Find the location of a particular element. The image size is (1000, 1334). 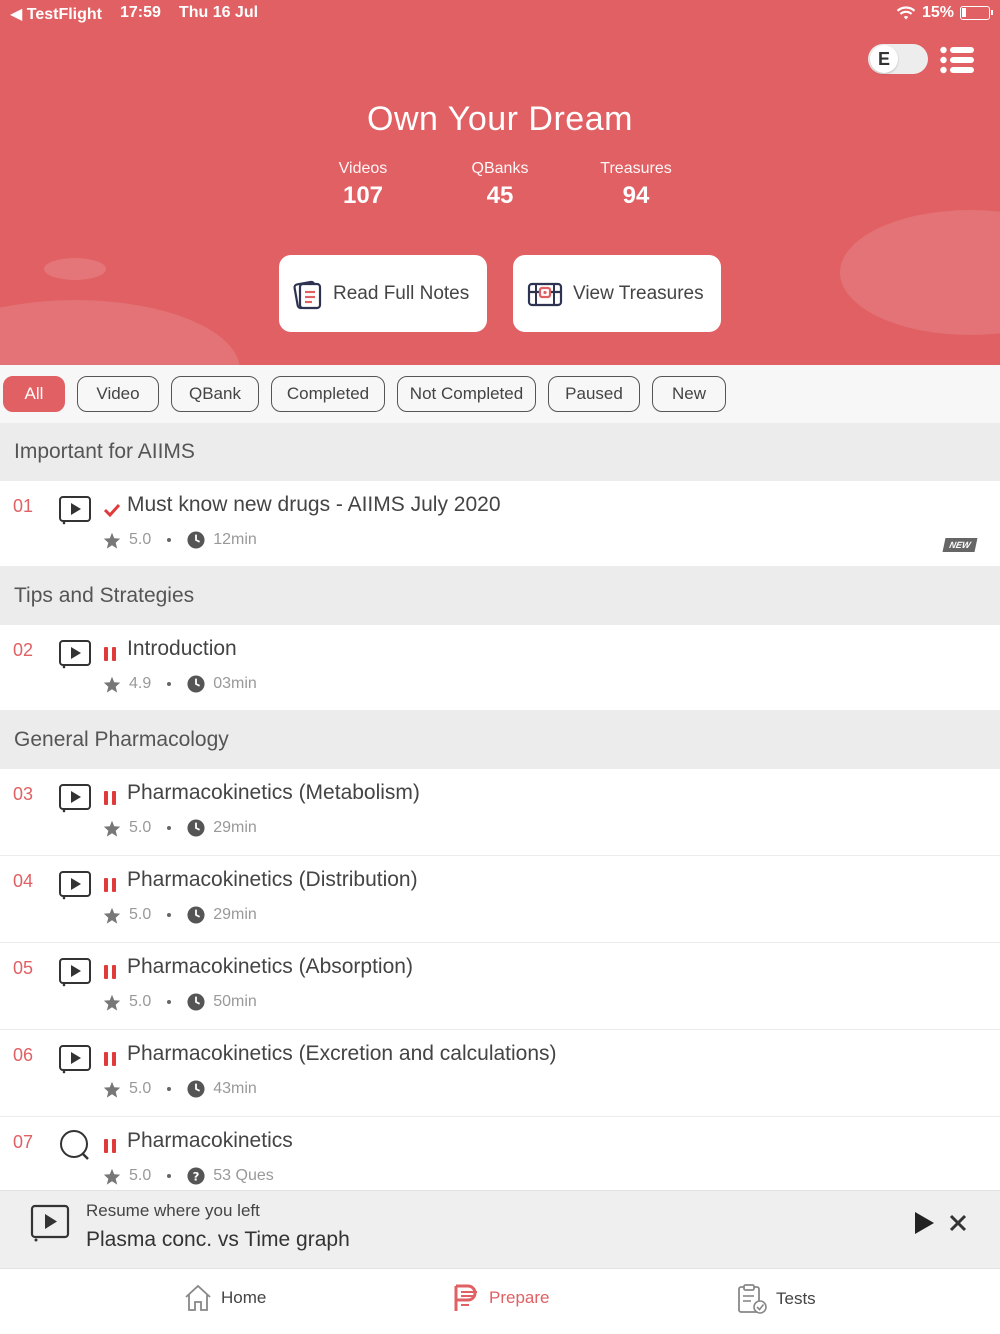

status-bar: ◀ TestFlight 17:59 Thu 16 Jul 15% is located at coordinates (500, 14).